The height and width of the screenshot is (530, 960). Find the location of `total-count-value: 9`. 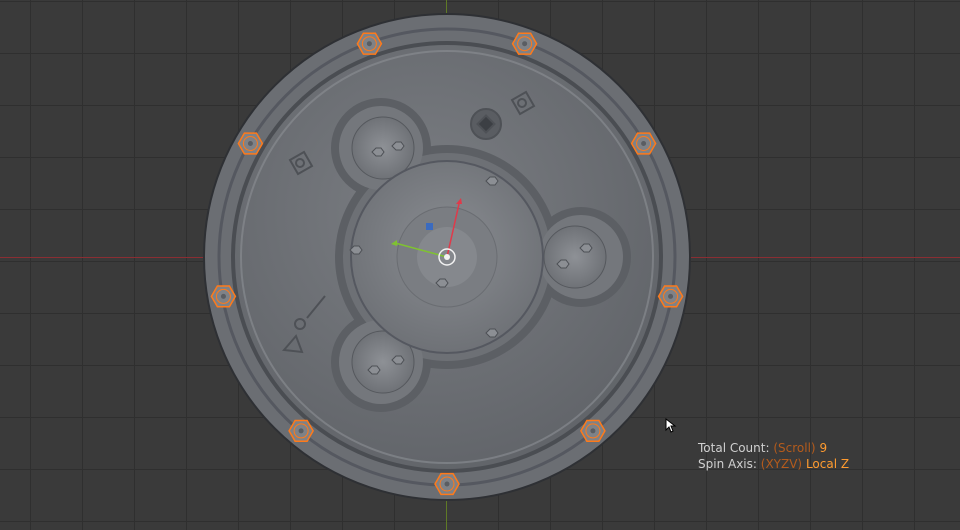

total-count-value: 9 is located at coordinates (823, 448).